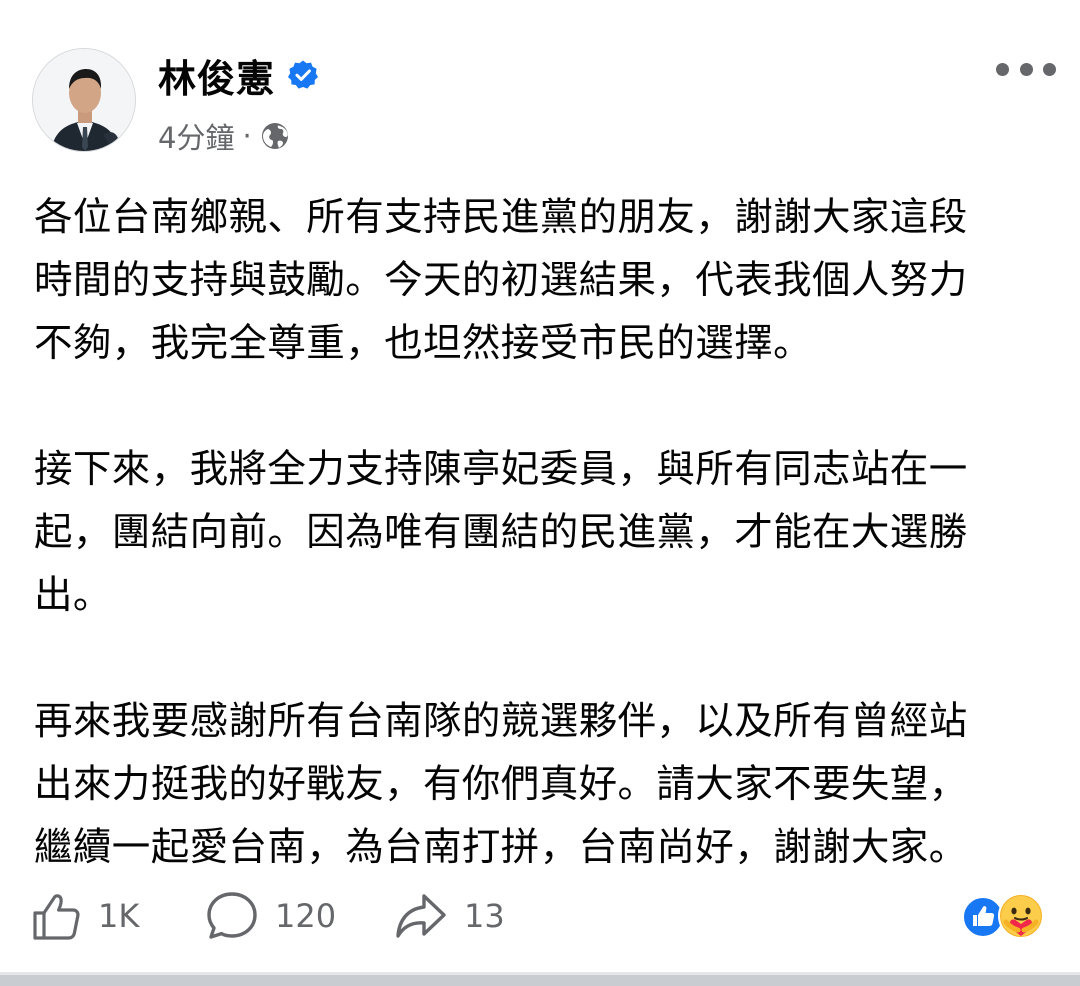 The width and height of the screenshot is (1080, 986). I want to click on share-count: 13, so click(484, 916).